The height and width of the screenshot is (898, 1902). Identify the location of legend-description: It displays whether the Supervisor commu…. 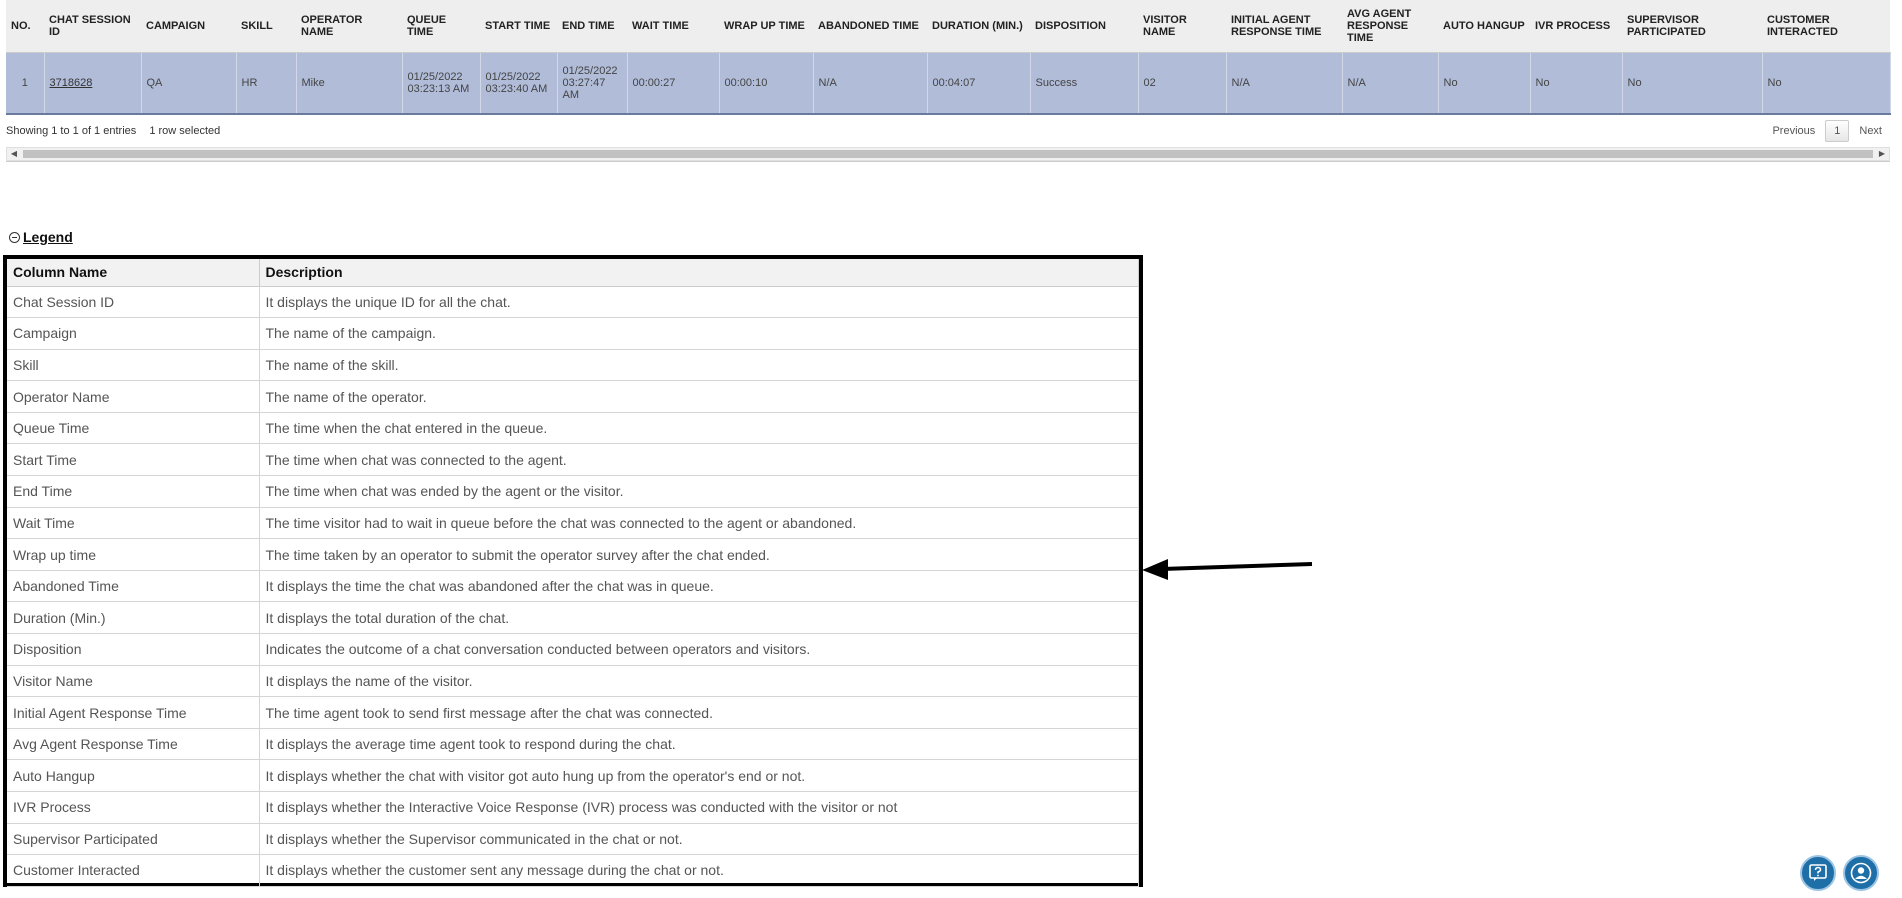
(699, 839).